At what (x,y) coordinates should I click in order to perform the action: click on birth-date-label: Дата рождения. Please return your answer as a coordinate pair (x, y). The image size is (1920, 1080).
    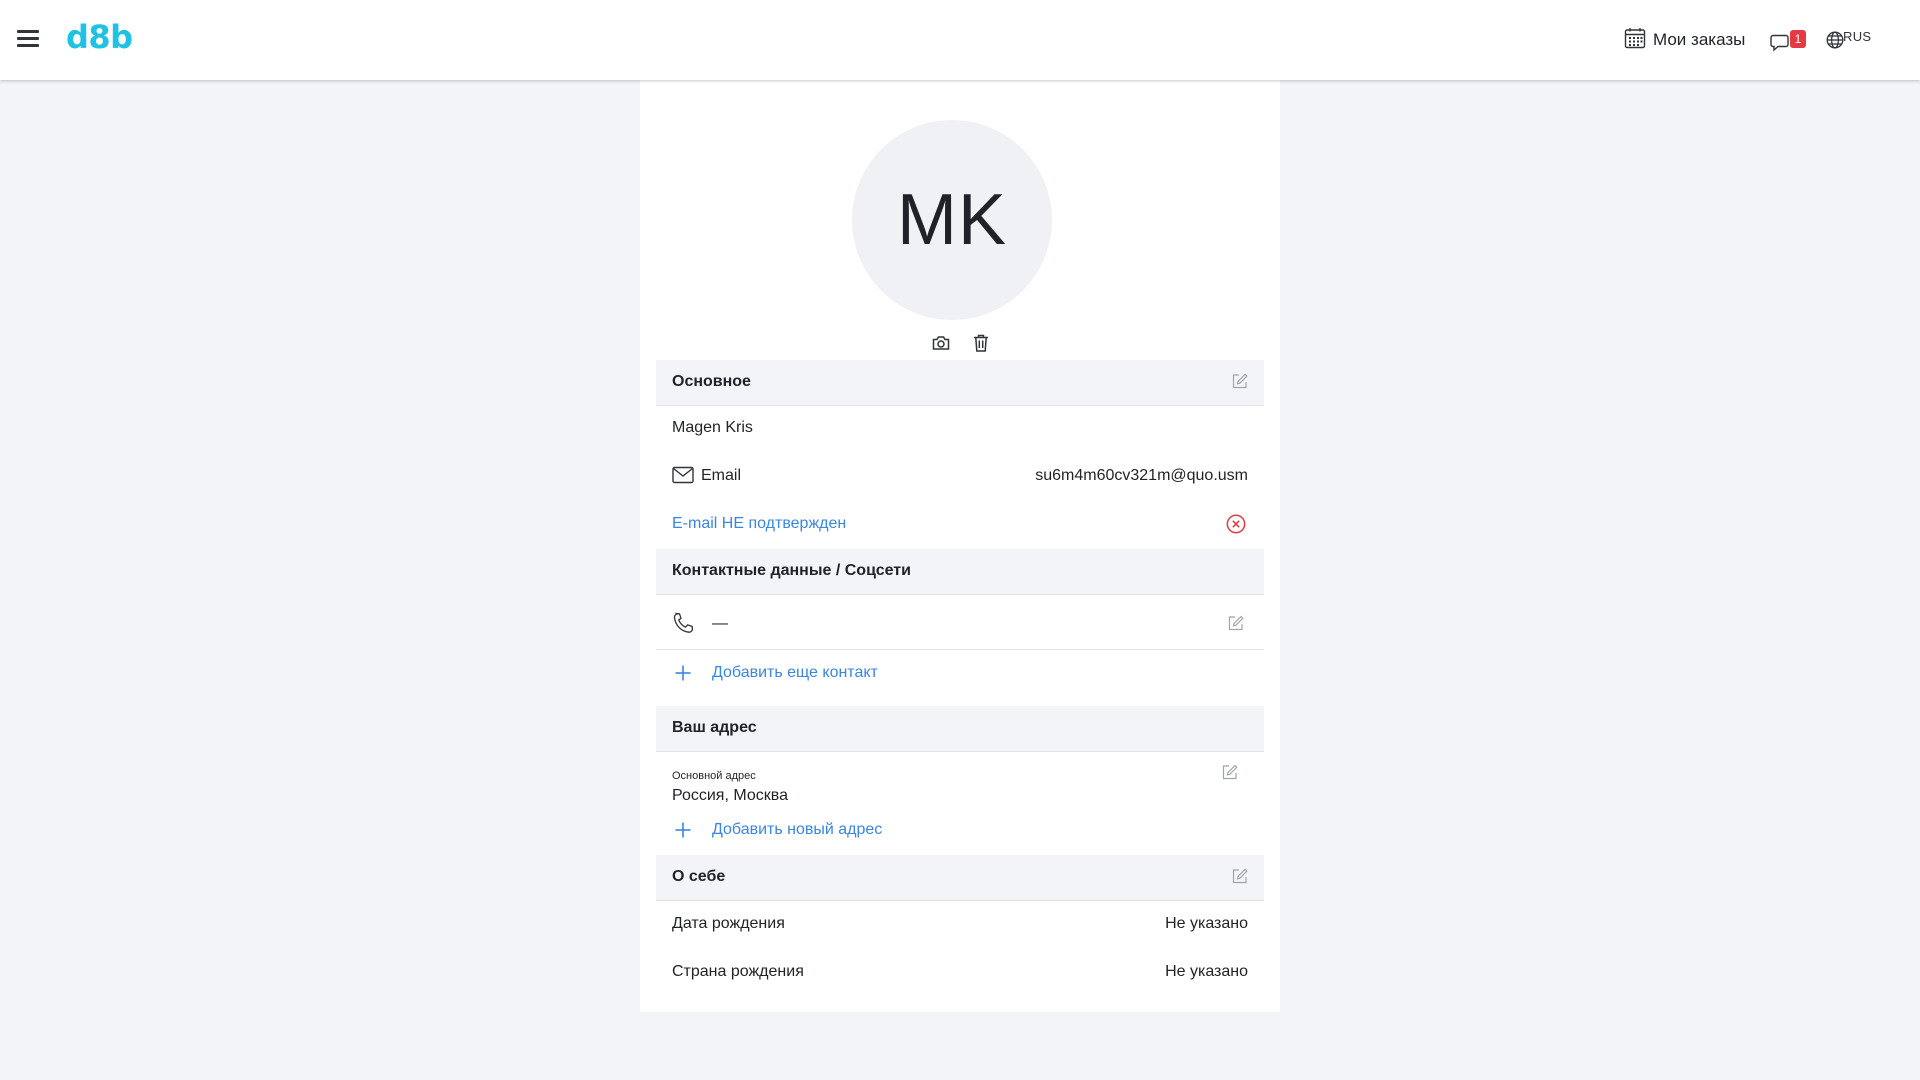
    Looking at the image, I should click on (728, 923).